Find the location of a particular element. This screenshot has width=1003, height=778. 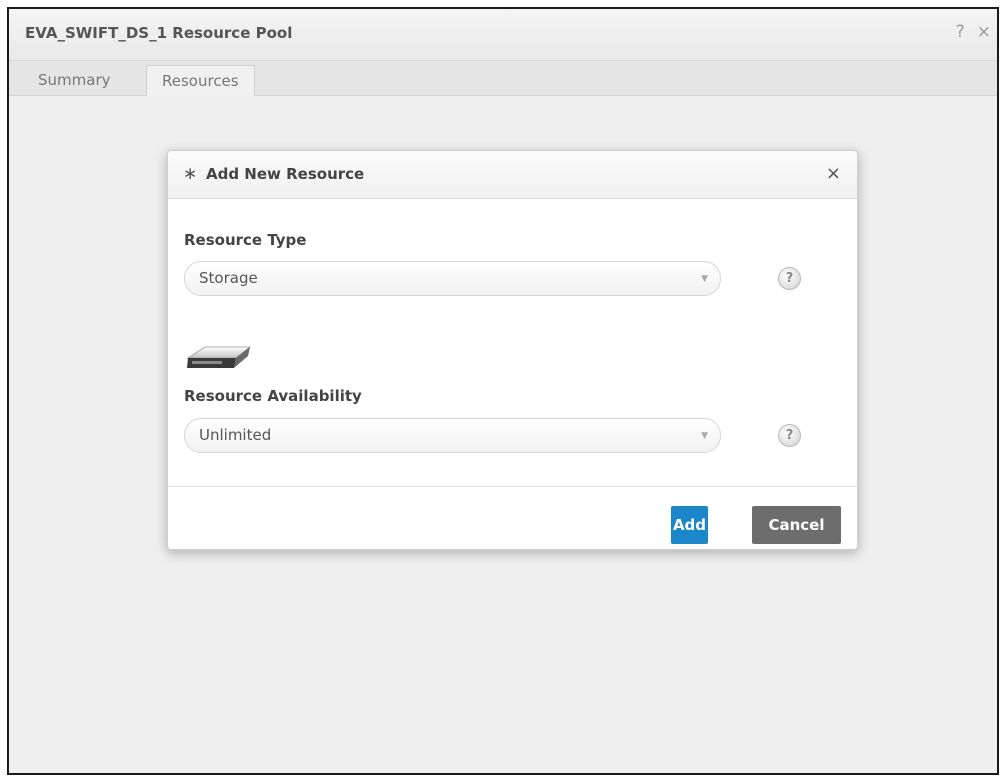

add-button: Add is located at coordinates (689, 525).